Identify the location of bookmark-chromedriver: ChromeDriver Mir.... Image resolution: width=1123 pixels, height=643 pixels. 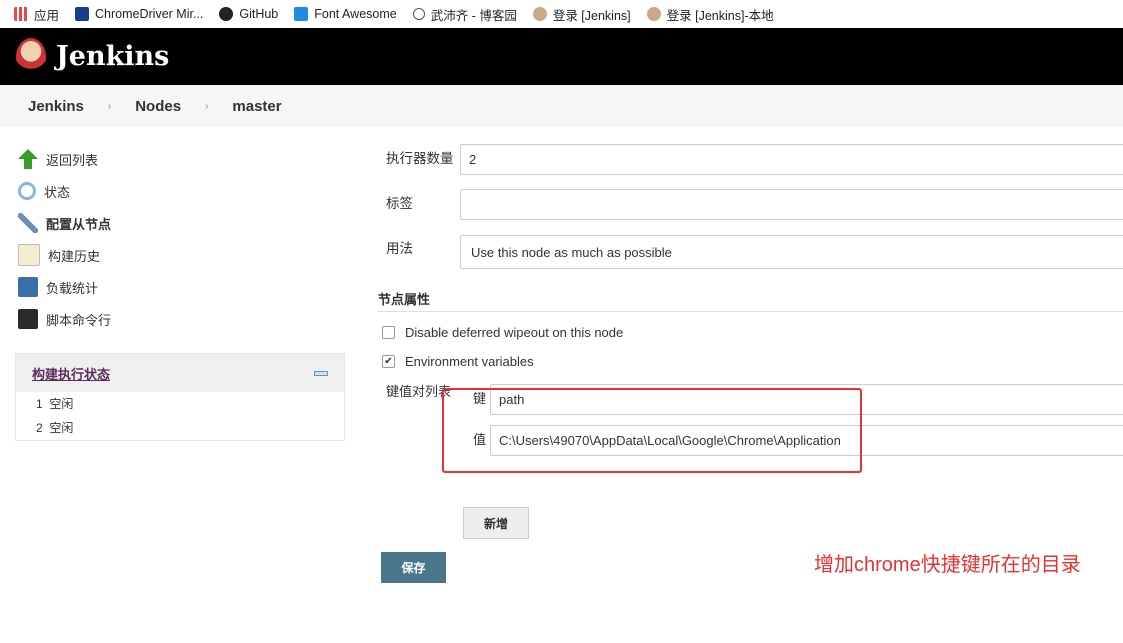
(139, 14).